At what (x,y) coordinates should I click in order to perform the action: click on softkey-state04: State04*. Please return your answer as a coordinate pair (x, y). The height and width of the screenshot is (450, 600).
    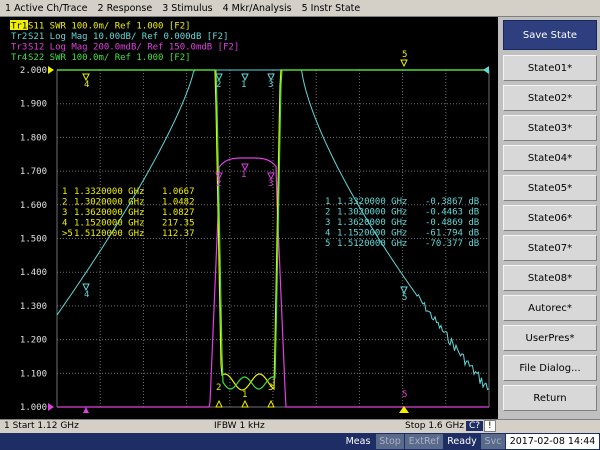
    Looking at the image, I should click on (550, 158).